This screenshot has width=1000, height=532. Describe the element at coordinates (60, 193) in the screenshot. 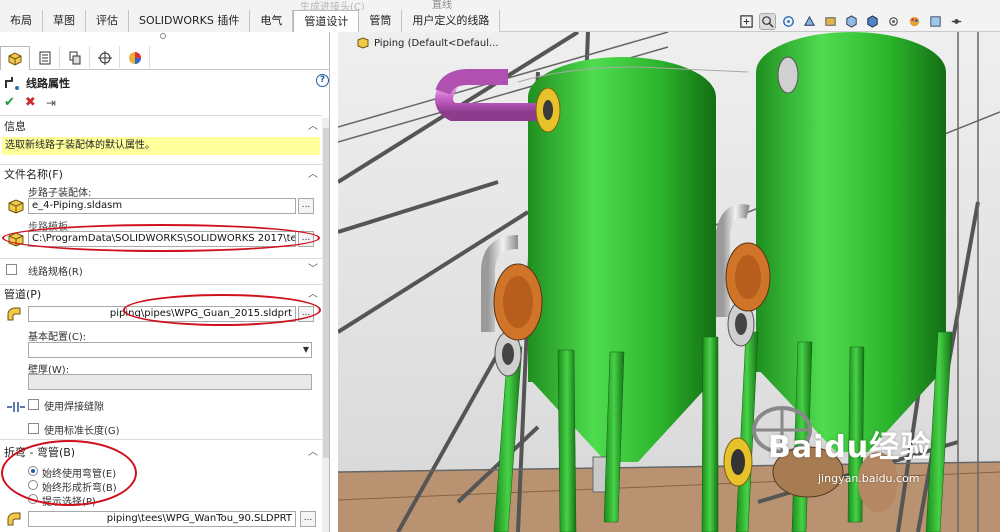

I see `route-subassembly-label: 步路子装配体:` at that location.